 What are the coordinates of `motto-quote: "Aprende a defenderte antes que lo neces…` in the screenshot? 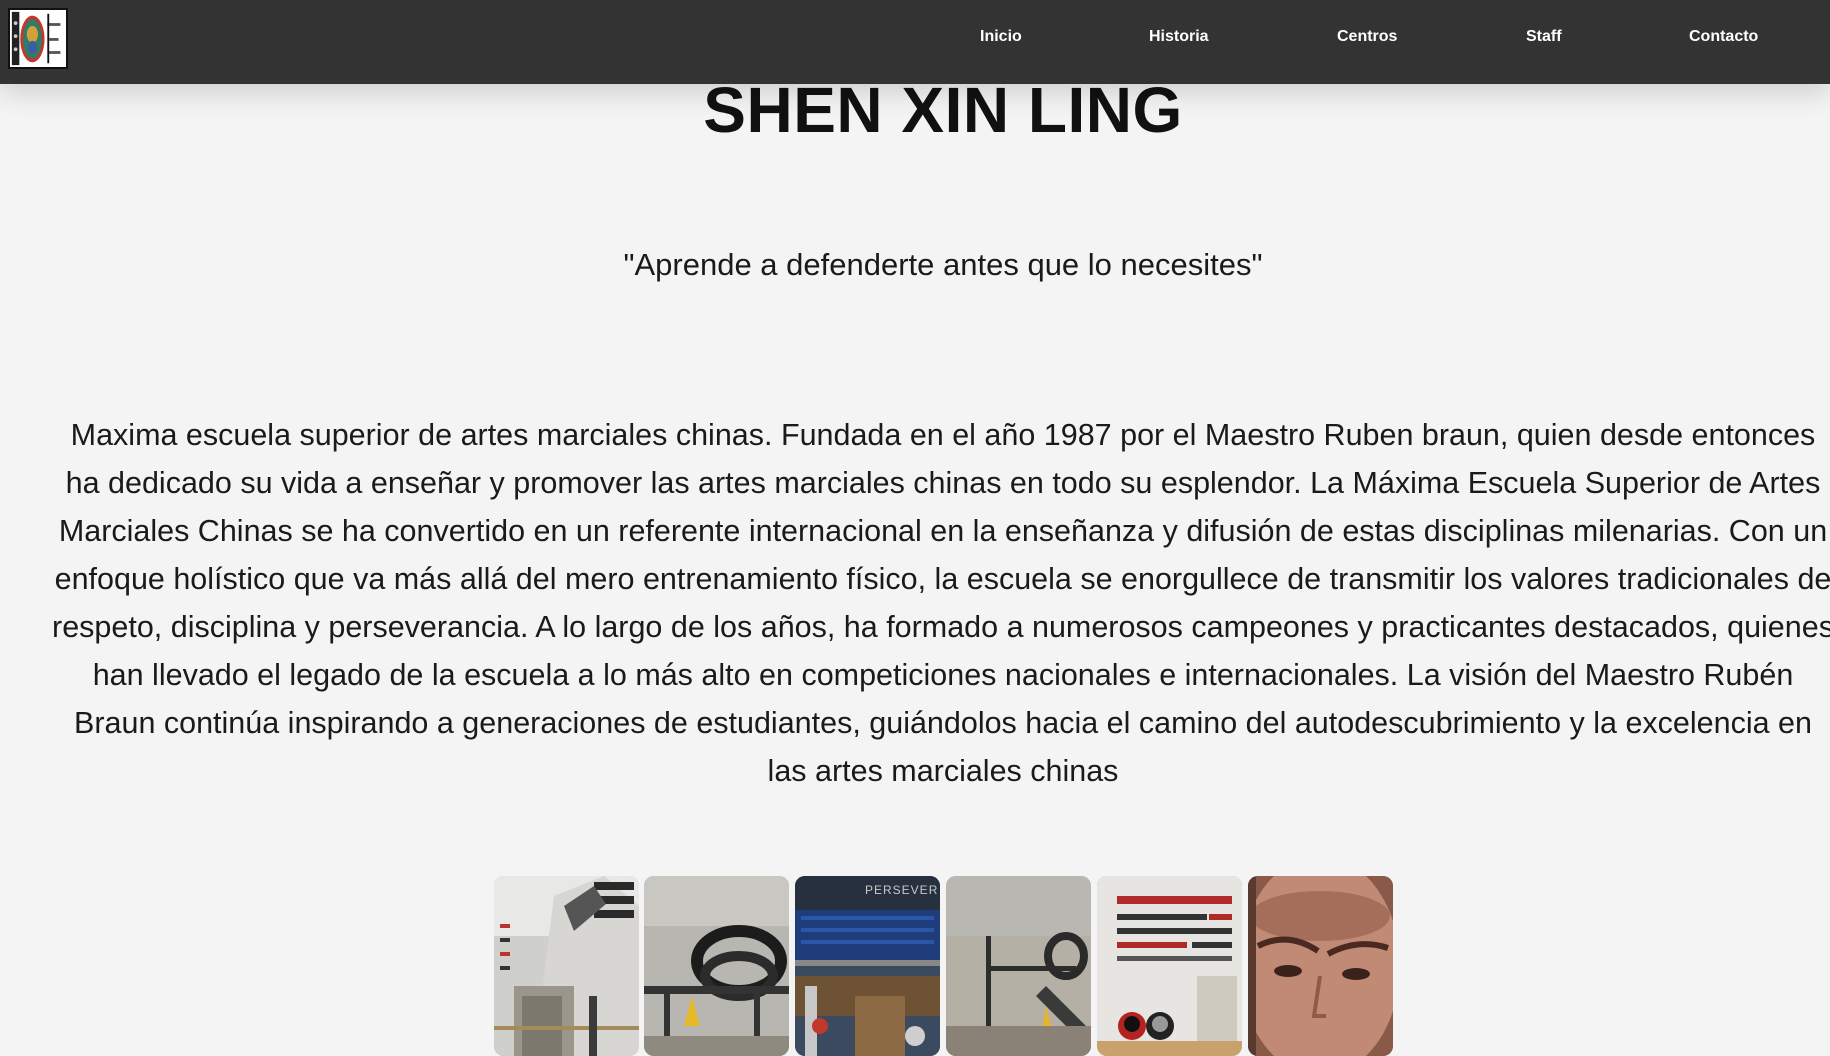 It's located at (943, 264).